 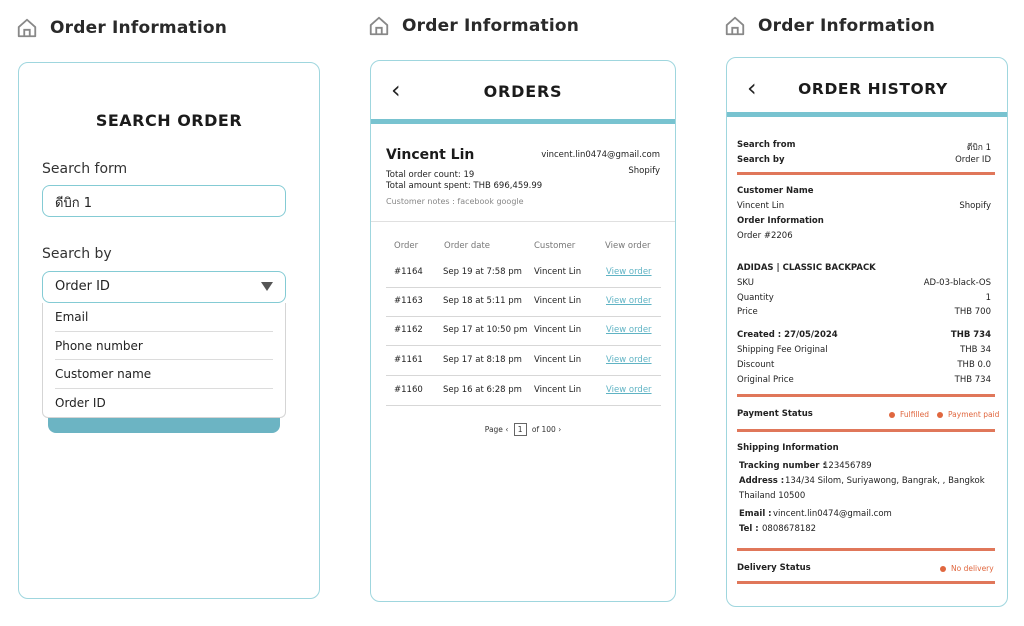 I want to click on sku-label: SKU, so click(x=745, y=283).